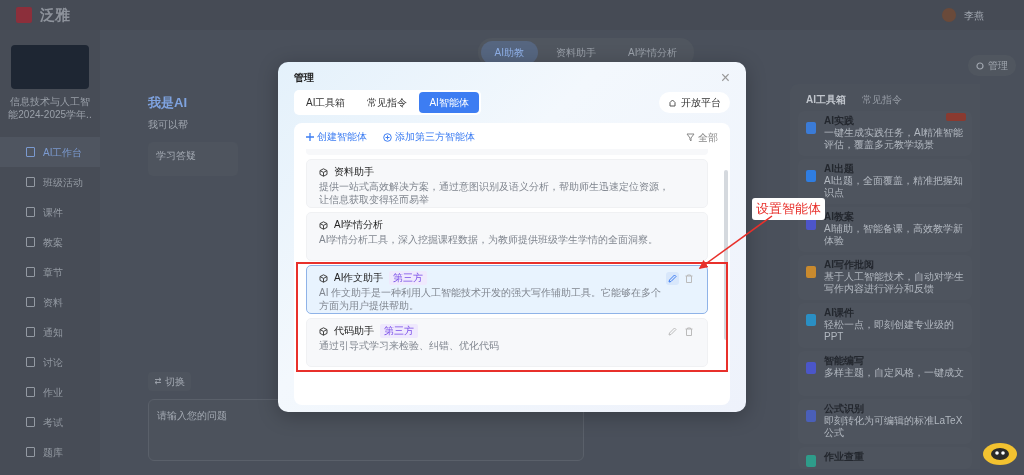 The image size is (1024, 475). What do you see at coordinates (894, 283) in the screenshot?
I see `tool-description: 基于人工智能技术，自动对学生写作内容进行评分和反馈` at bounding box center [894, 283].